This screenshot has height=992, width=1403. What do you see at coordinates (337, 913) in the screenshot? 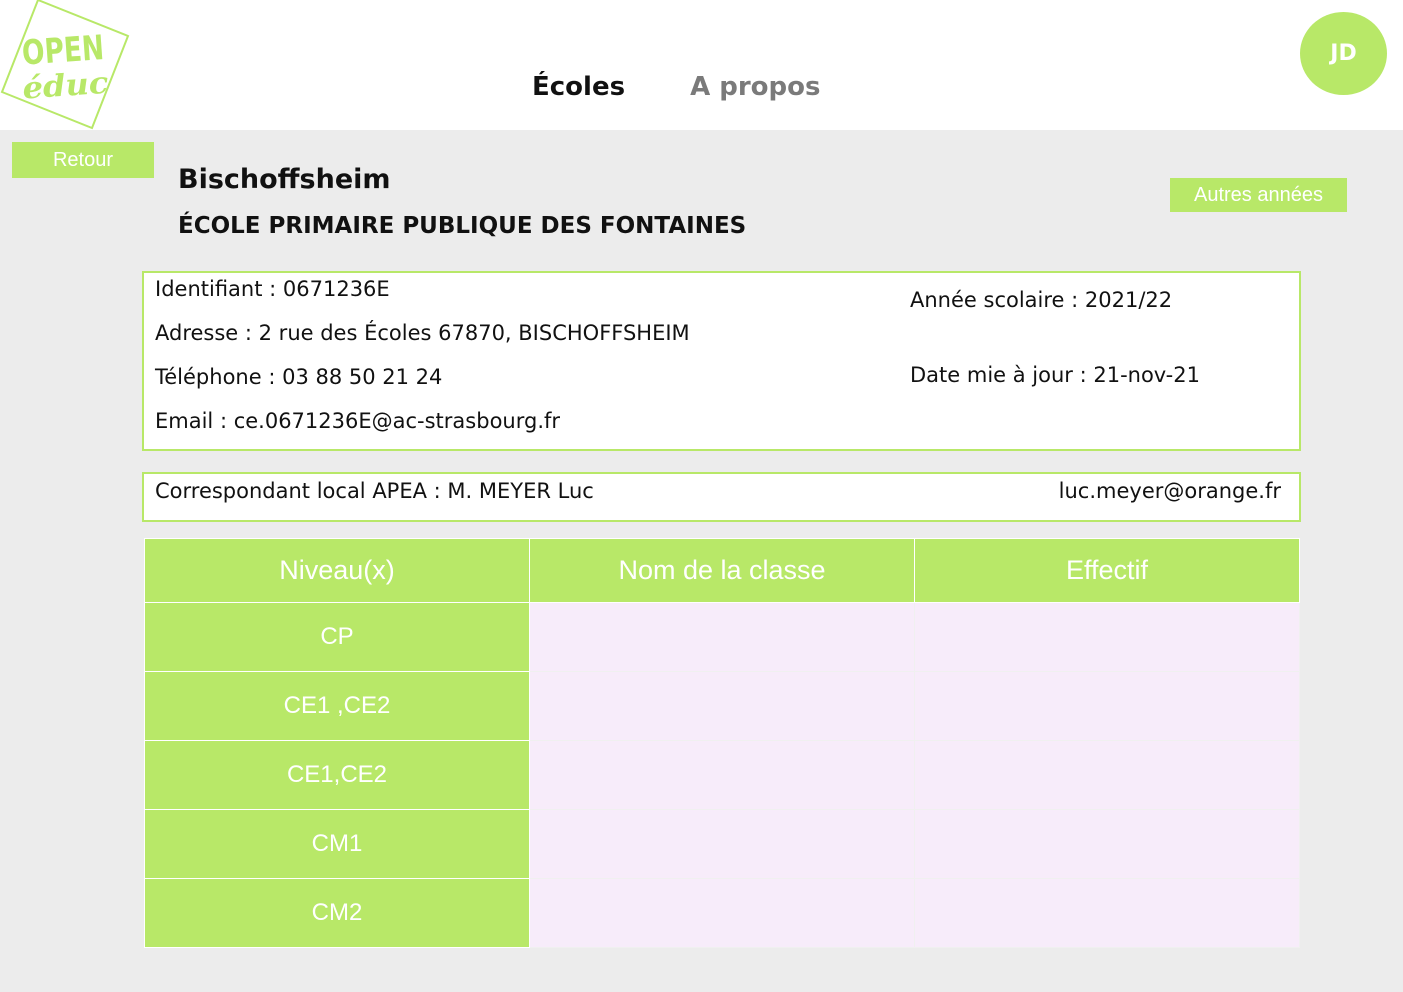
I see `cell-niveau: CM2` at bounding box center [337, 913].